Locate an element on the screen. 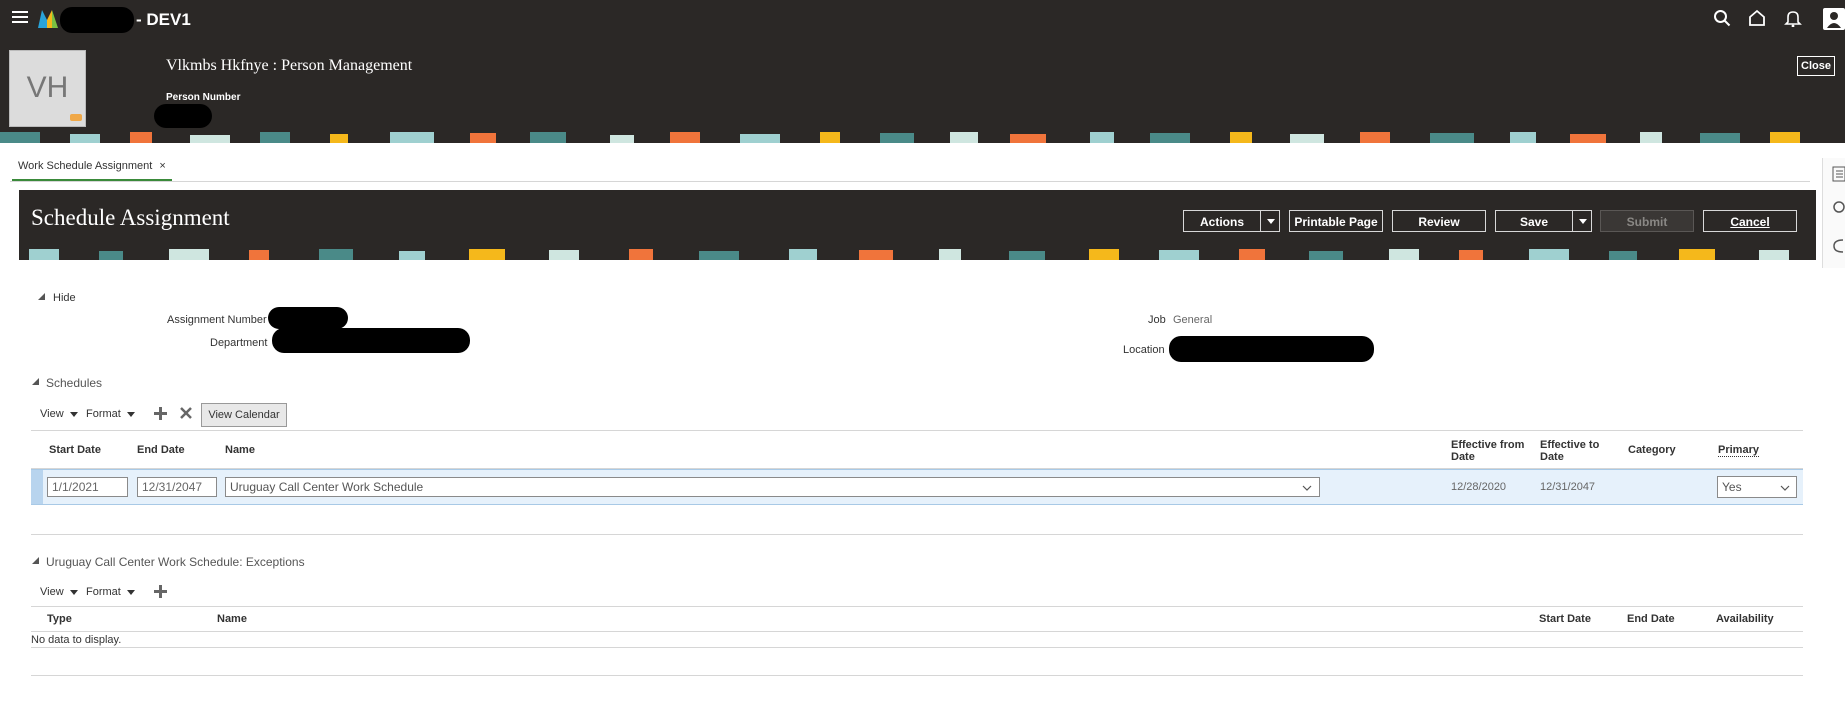 Image resolution: width=1845 pixels, height=708 pixels. exceptions-header-divider is located at coordinates (917, 631).